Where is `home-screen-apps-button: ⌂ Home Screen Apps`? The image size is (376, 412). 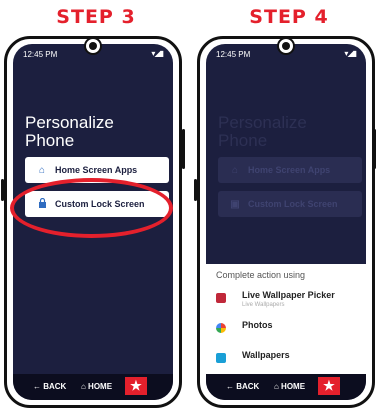
home-screen-apps-button: ⌂ Home Screen Apps is located at coordinates (290, 170).